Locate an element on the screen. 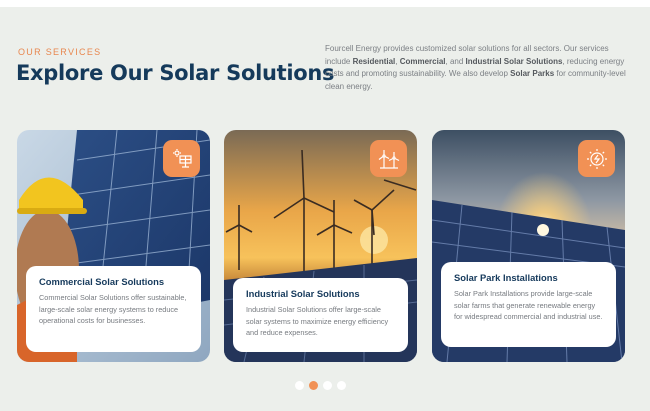  wind-turbine-icon is located at coordinates (388, 158).